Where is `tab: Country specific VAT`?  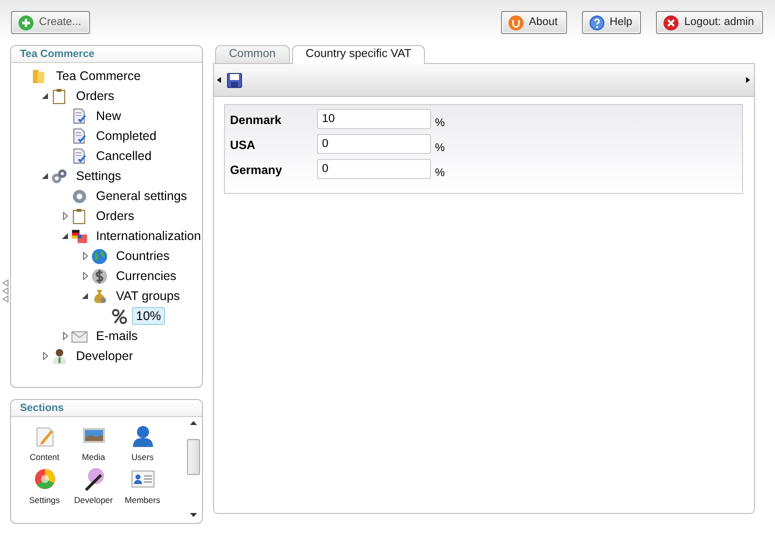
tab: Country specific VAT is located at coordinates (359, 54).